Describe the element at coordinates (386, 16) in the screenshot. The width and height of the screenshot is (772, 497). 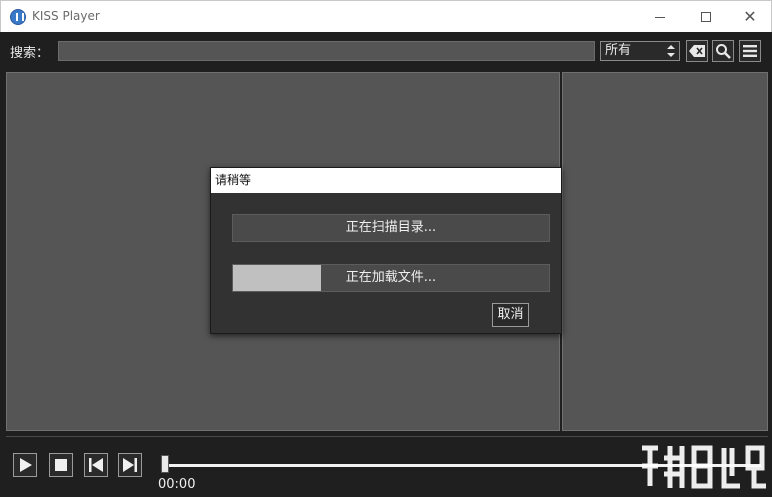
I see `title-bar: KISS Player ✕` at that location.